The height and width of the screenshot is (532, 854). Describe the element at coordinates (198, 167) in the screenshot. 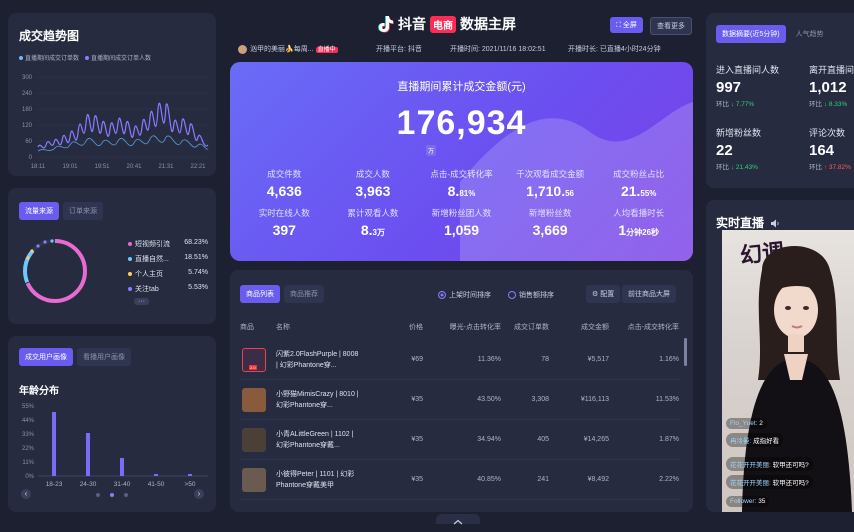

I see `x-tick: 22:21` at that location.